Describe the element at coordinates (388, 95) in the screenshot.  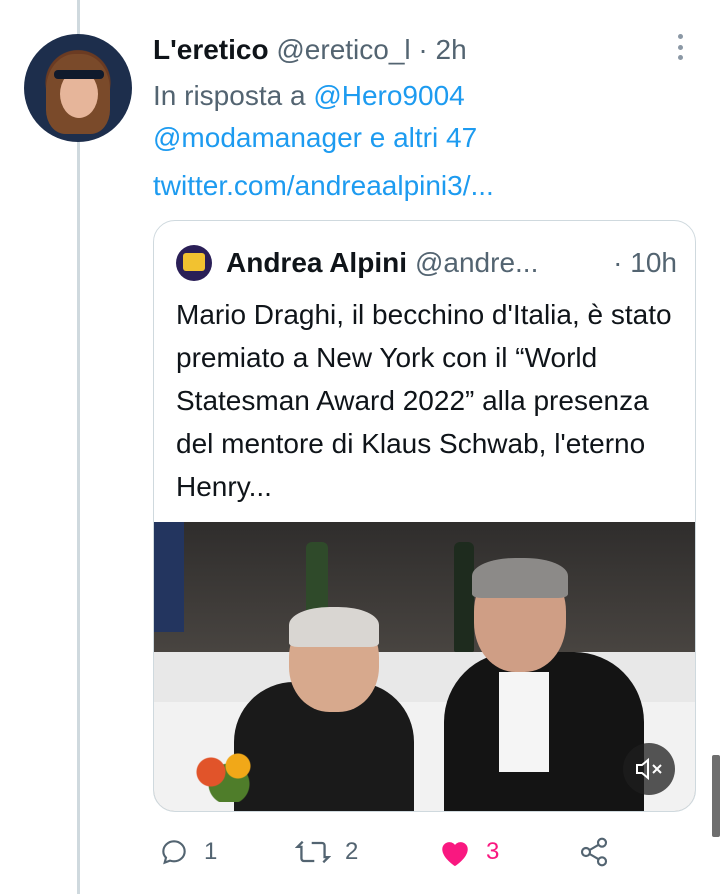
I see `reply-mention: @Hero9004` at that location.